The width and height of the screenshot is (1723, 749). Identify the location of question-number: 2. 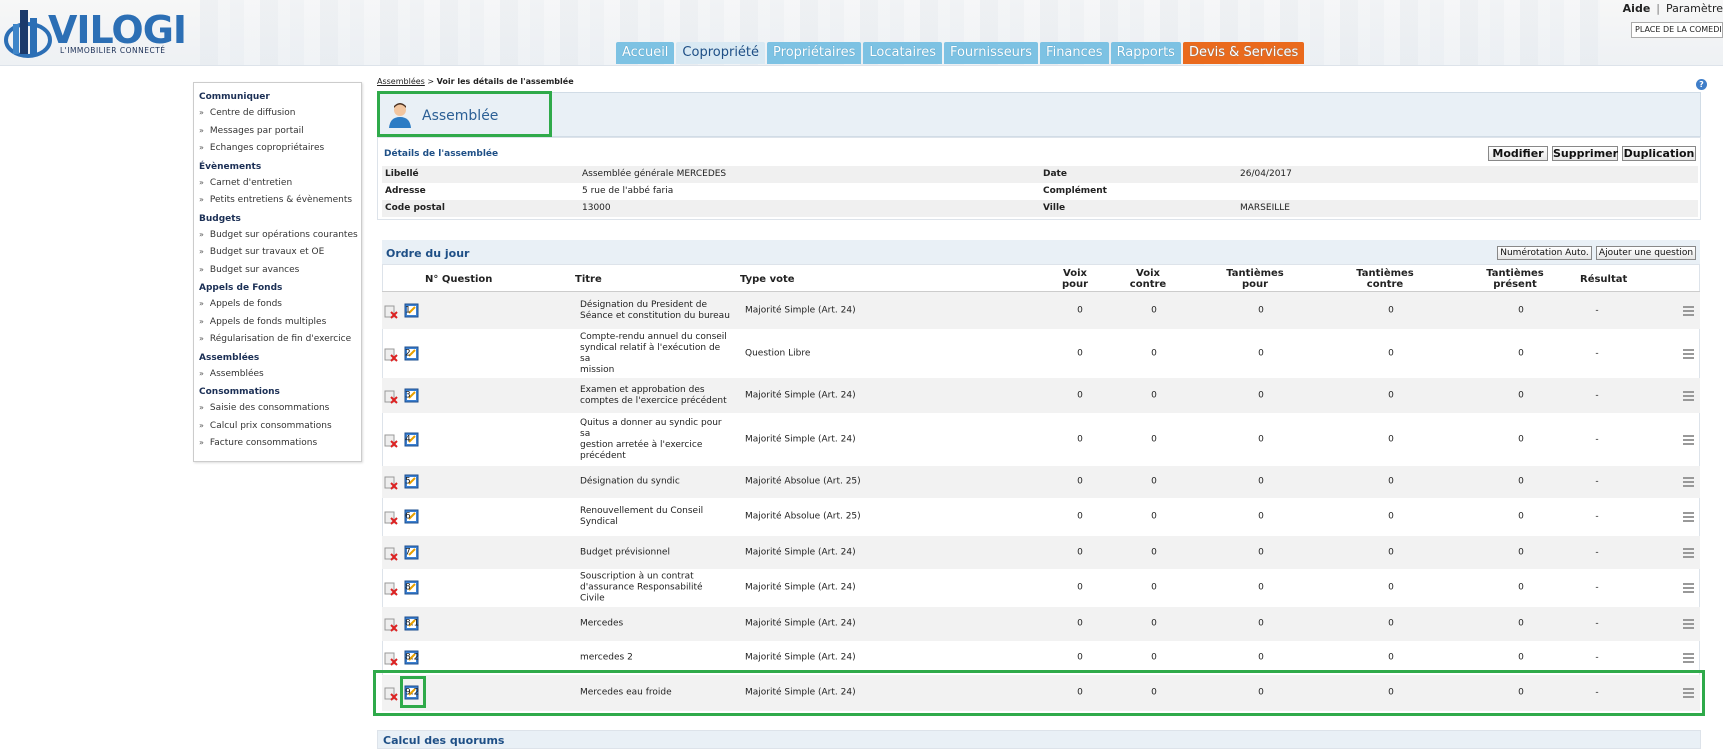
(408, 353).